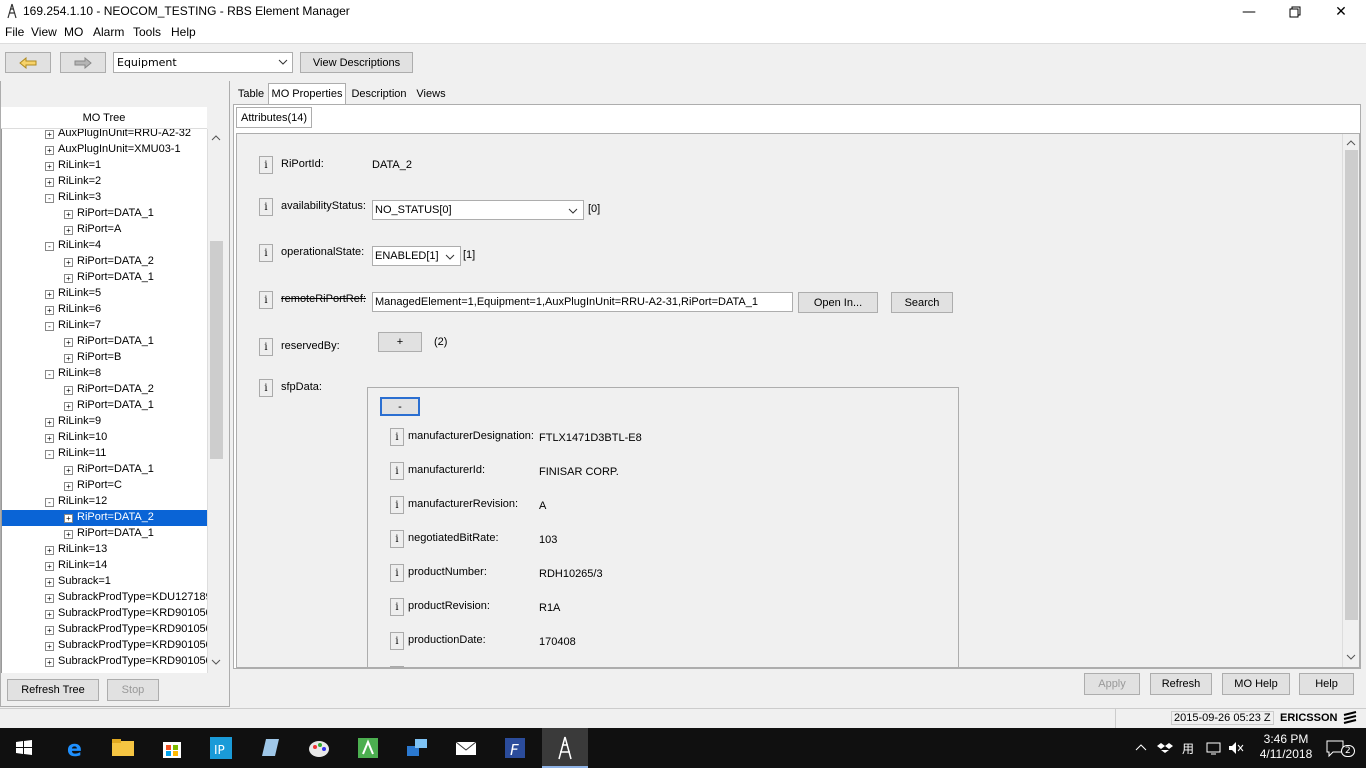 Image resolution: width=1366 pixels, height=768 pixels. What do you see at coordinates (1189, 748) in the screenshot?
I see `ime-icon: 用` at bounding box center [1189, 748].